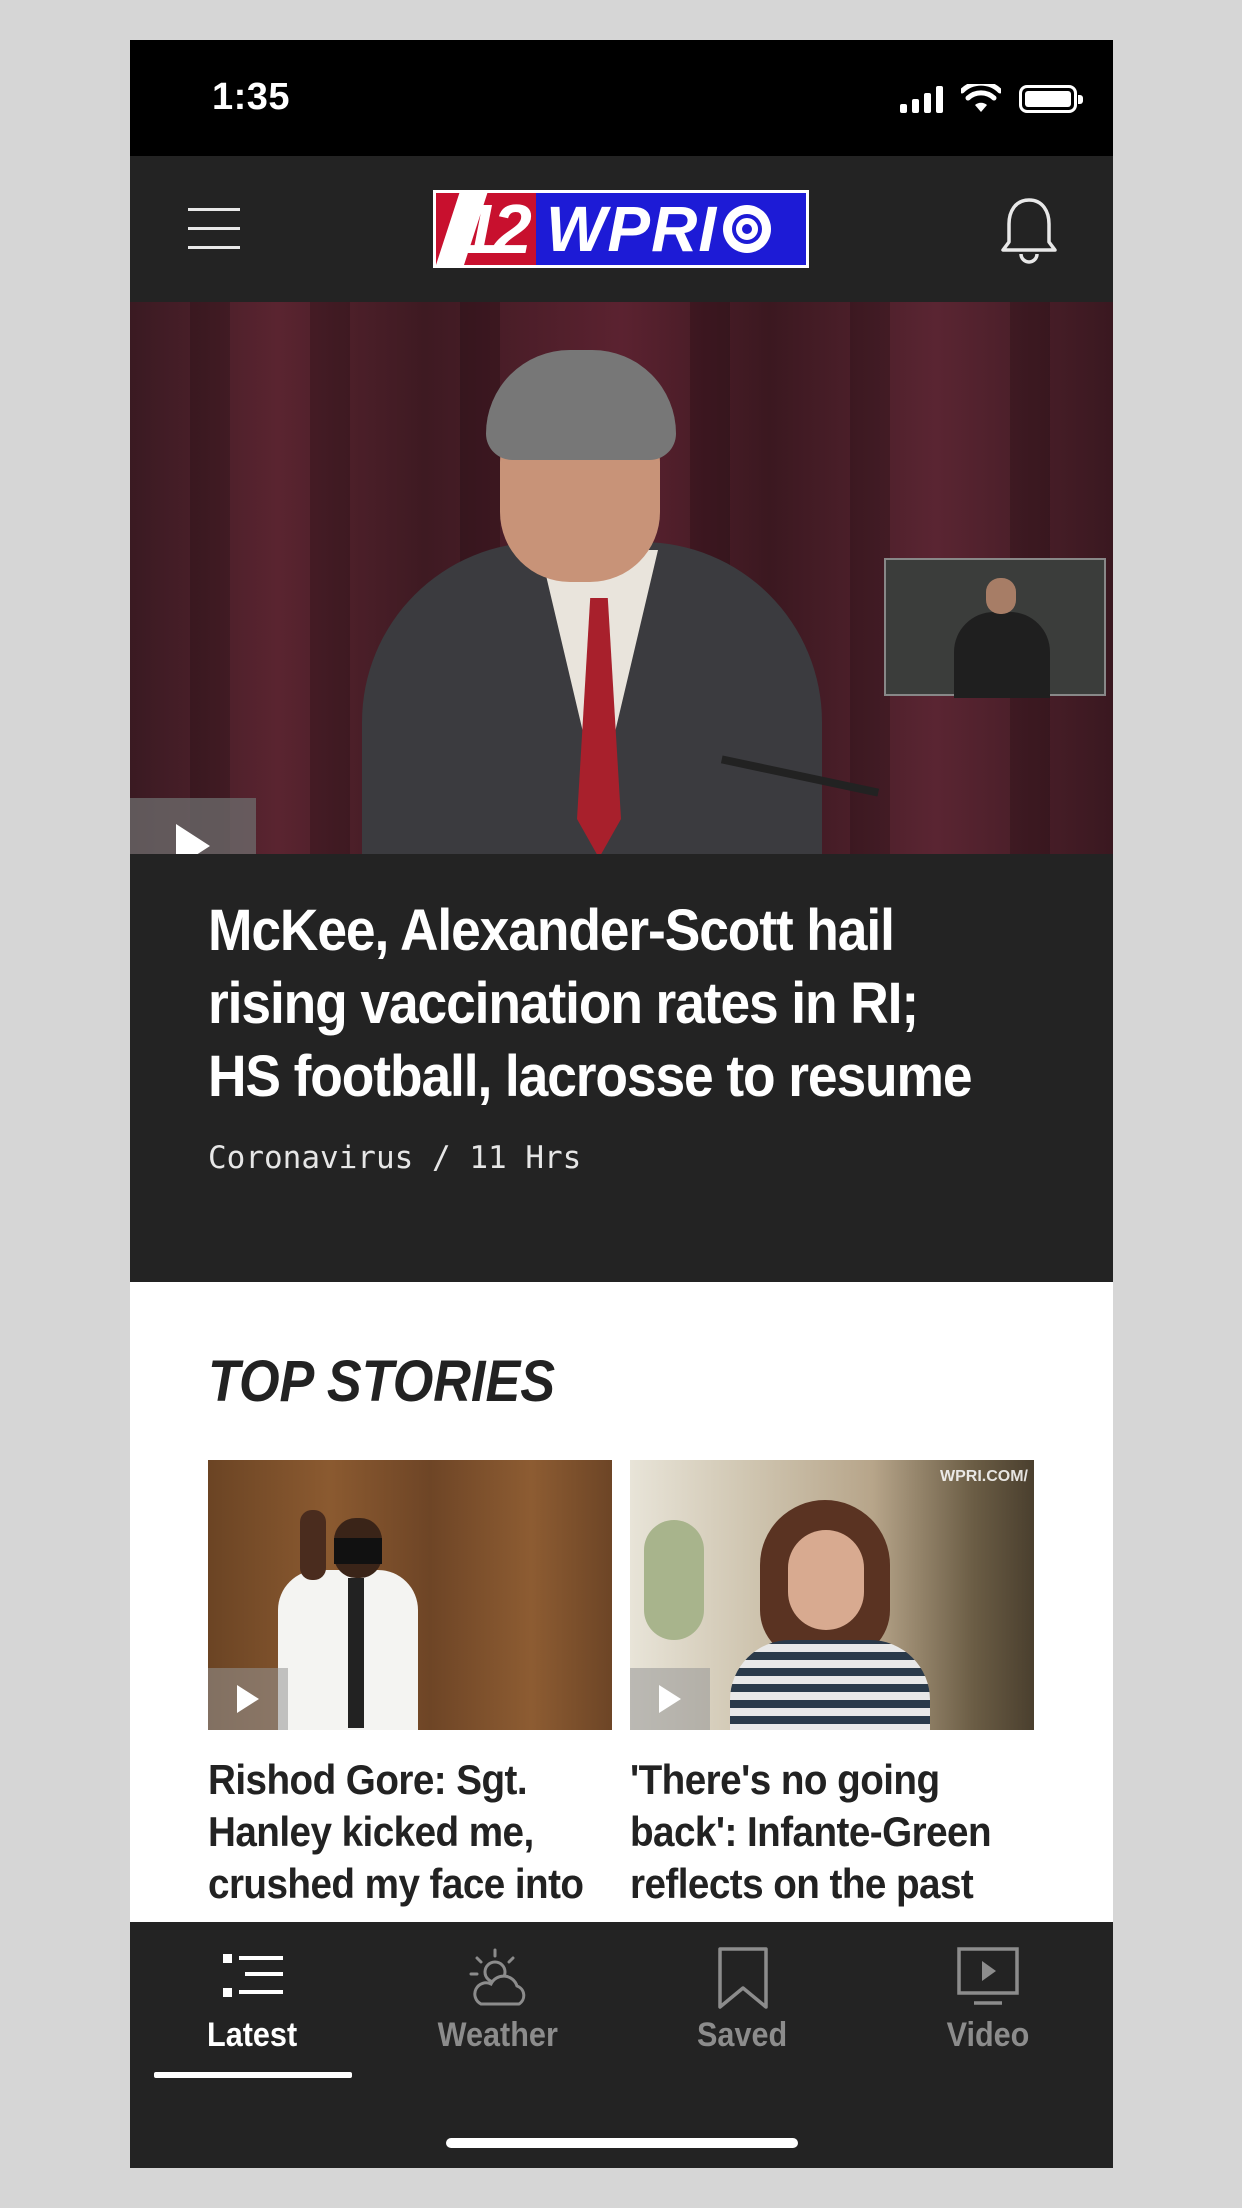 This screenshot has width=1242, height=2208. Describe the element at coordinates (984, 1476) in the screenshot. I see `watermark: WPRI.COM/` at that location.